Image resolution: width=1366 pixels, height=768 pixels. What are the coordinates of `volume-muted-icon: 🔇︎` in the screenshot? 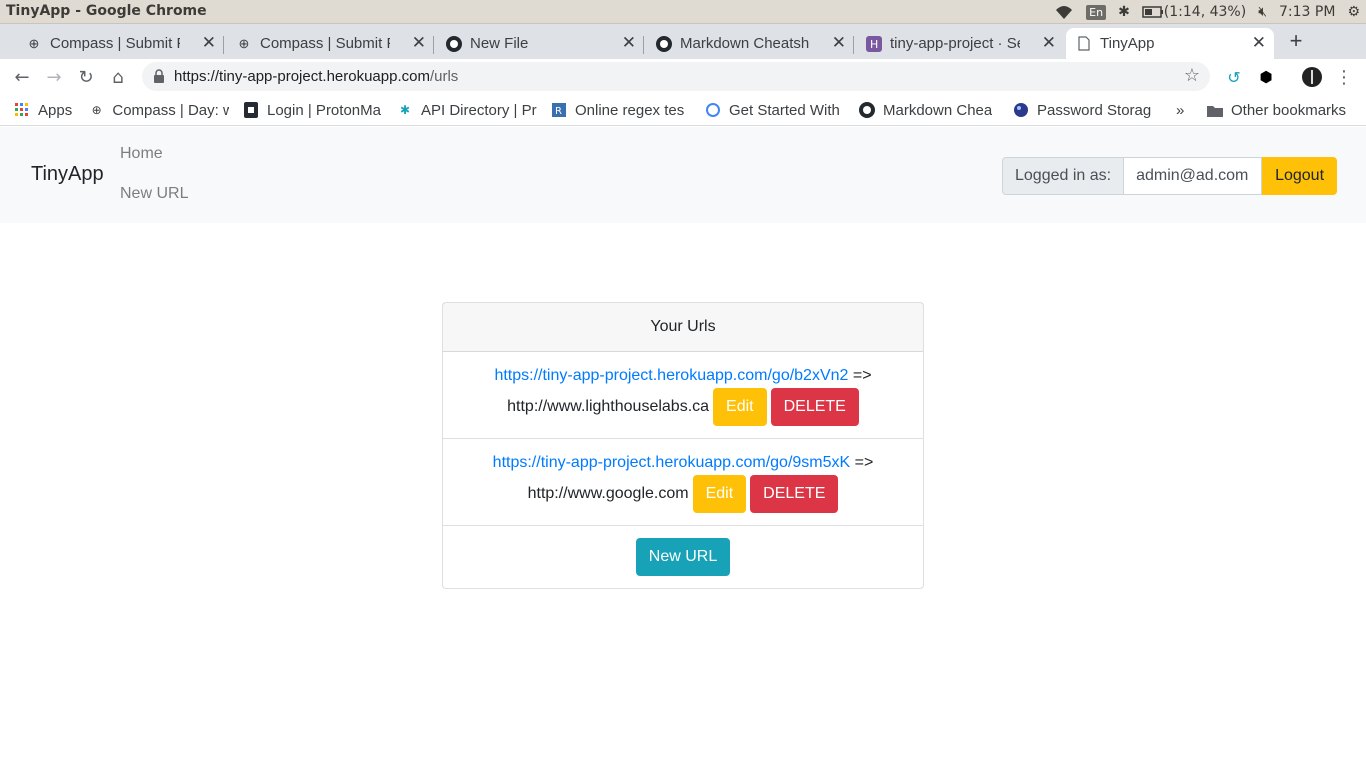 It's located at (1262, 12).